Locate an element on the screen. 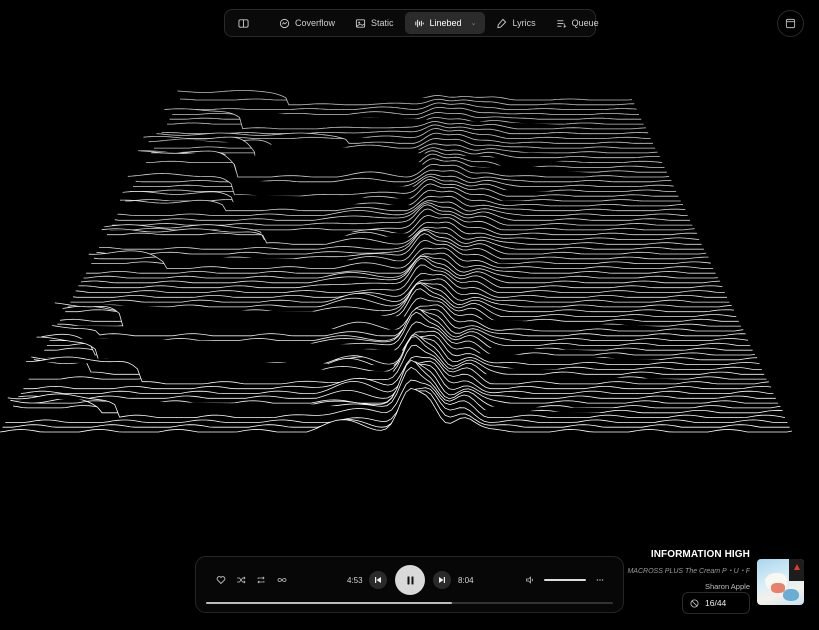  coverflow-icon is located at coordinates (284, 23).